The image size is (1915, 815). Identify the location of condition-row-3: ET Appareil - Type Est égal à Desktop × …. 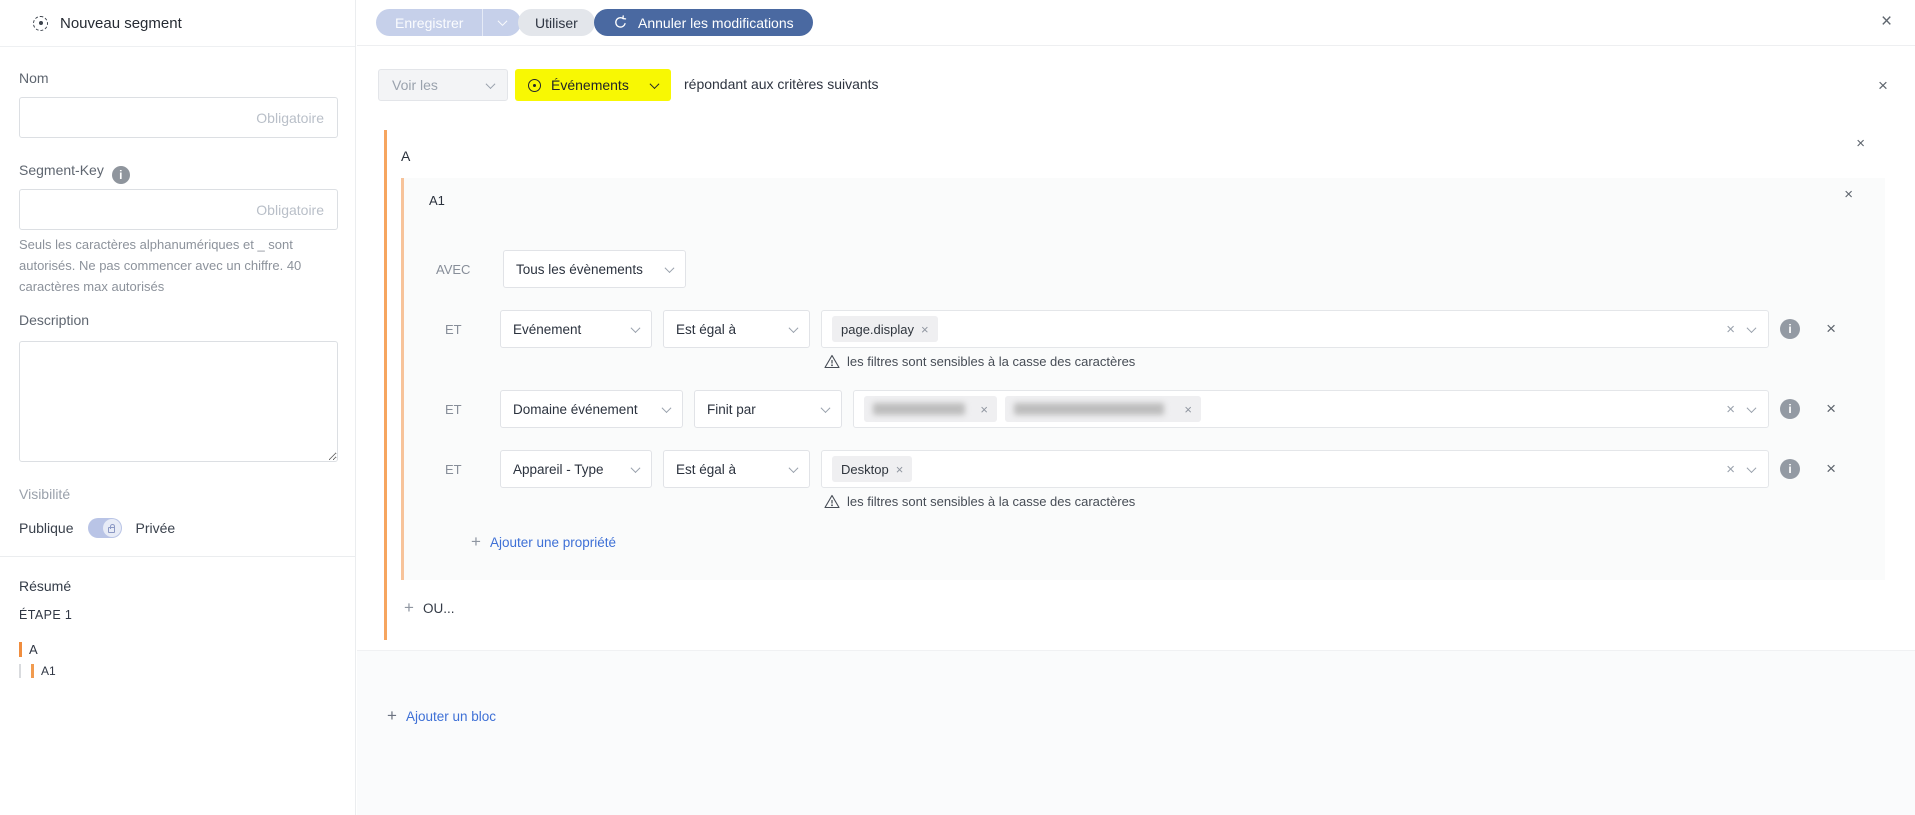
(1144, 469).